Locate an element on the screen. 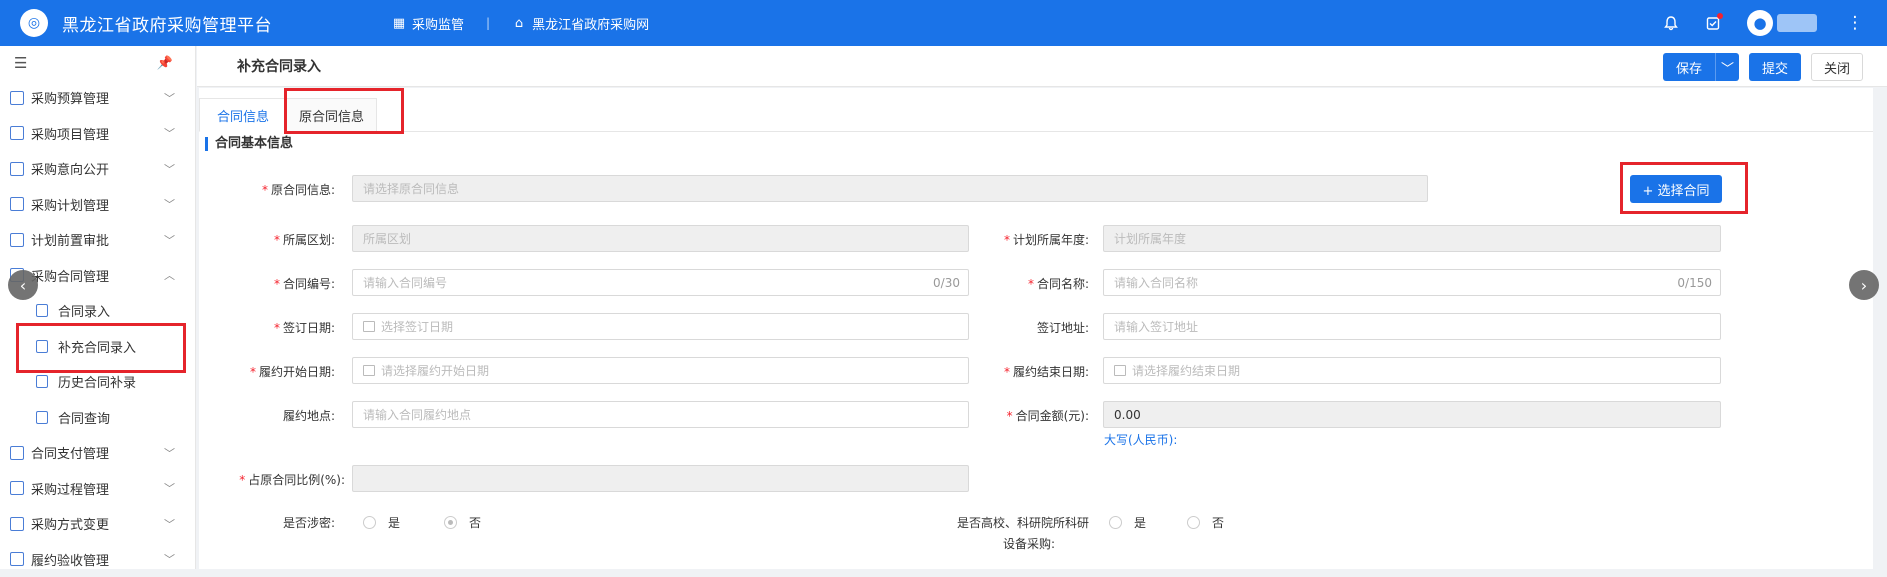 Image resolution: width=1887 pixels, height=577 pixels. close-button: 关闭 is located at coordinates (1837, 67).